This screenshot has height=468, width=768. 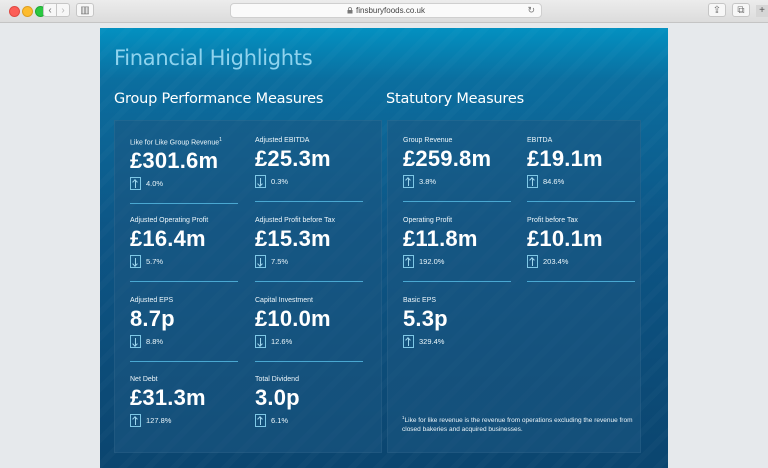 What do you see at coordinates (174, 161) in the screenshot?
I see `metric-value: £301.6m` at bounding box center [174, 161].